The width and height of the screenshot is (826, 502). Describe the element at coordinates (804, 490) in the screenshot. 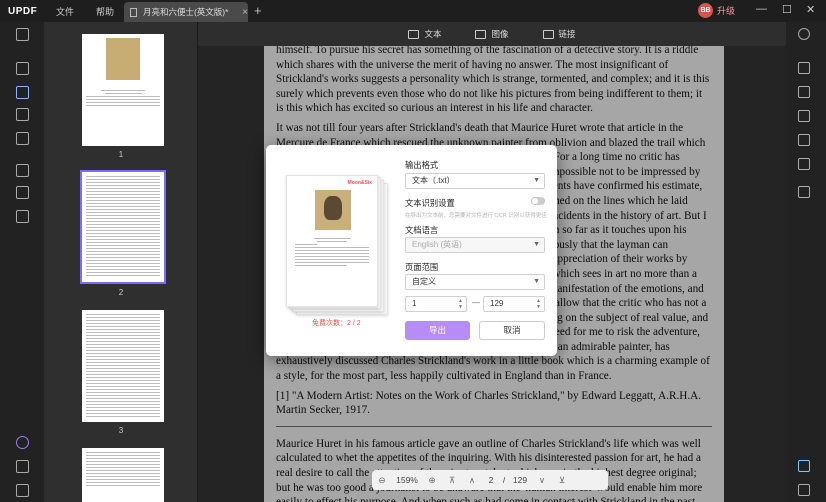

I see `chat-icon` at that location.